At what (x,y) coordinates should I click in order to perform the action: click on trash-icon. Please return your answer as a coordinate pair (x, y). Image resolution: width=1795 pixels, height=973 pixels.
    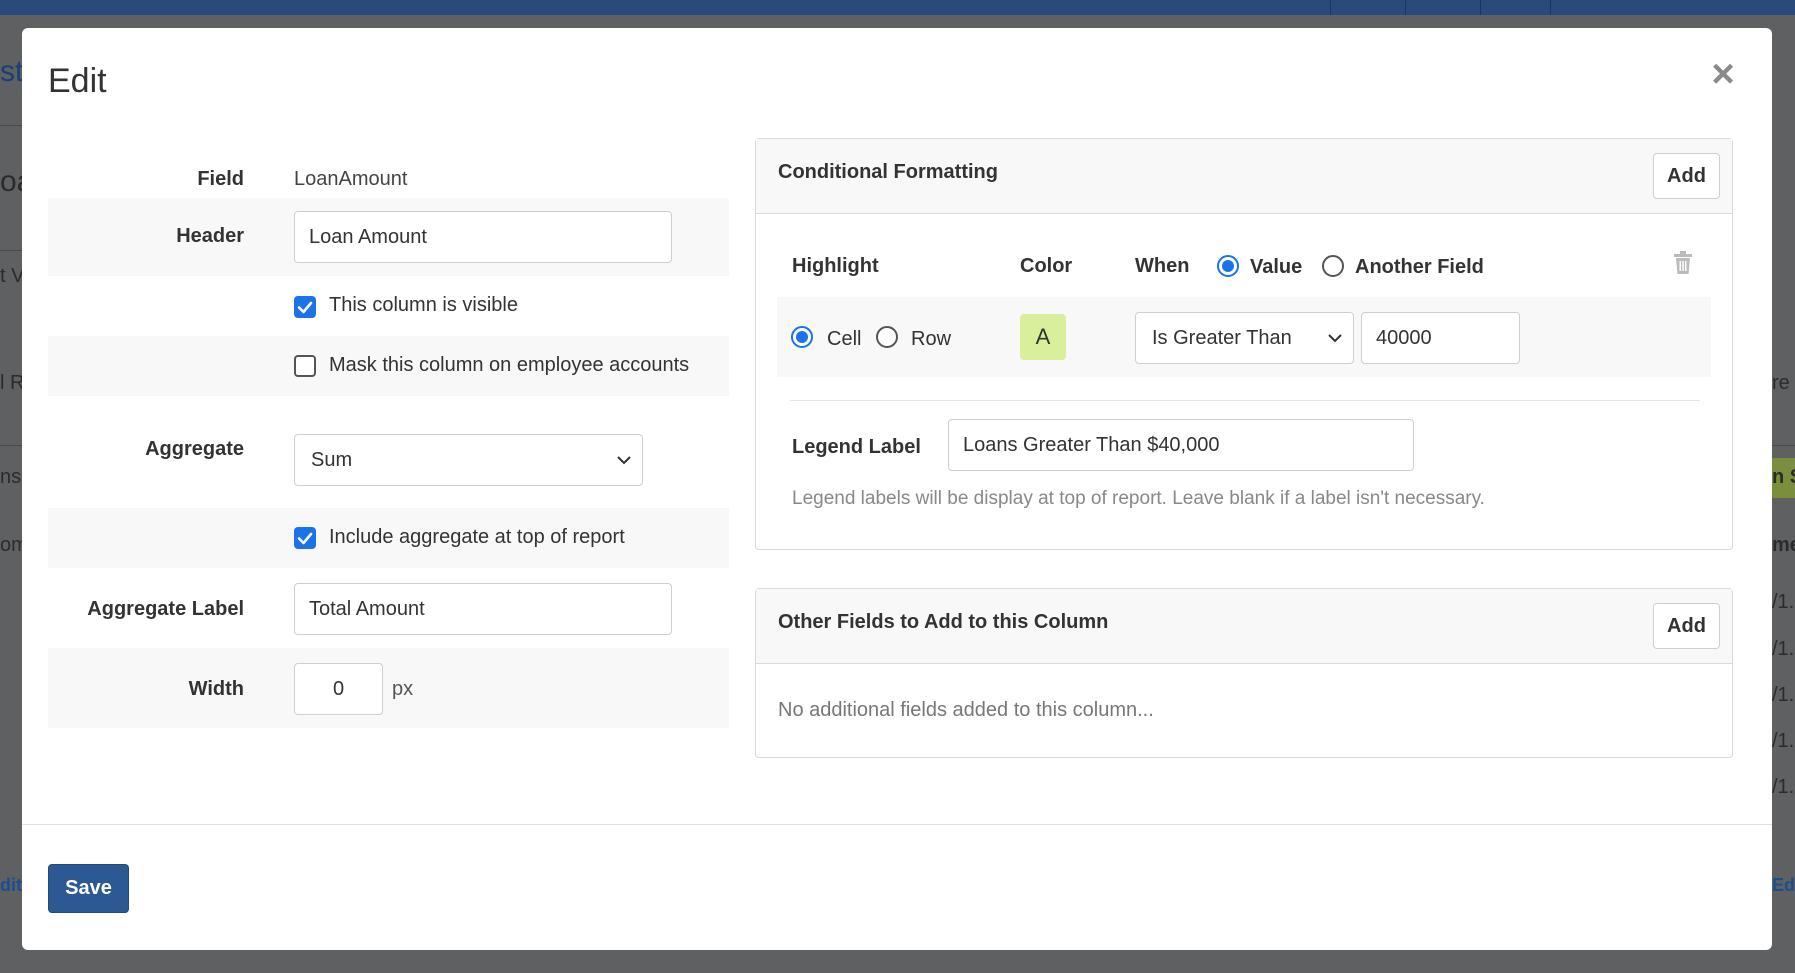
    Looking at the image, I should click on (1683, 263).